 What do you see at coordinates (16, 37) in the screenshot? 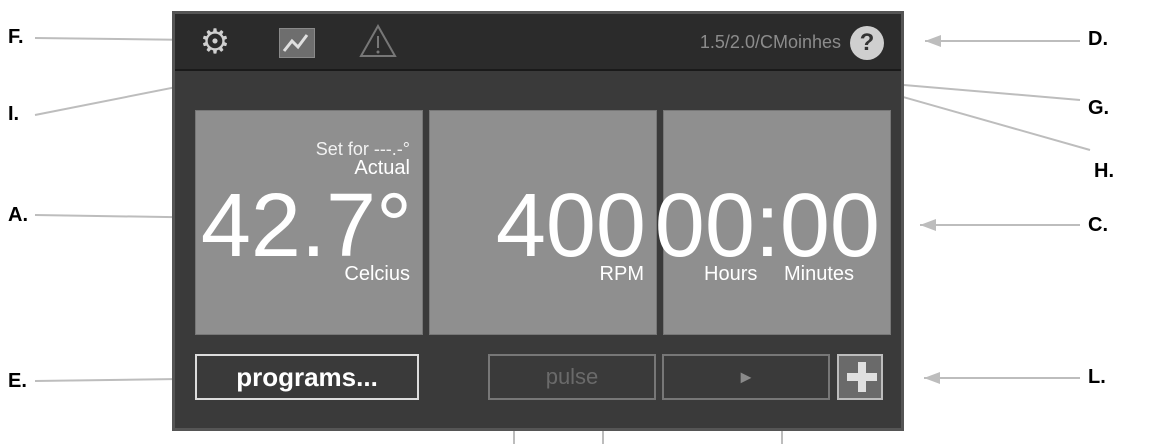
I see `callout-f: F.` at bounding box center [16, 37].